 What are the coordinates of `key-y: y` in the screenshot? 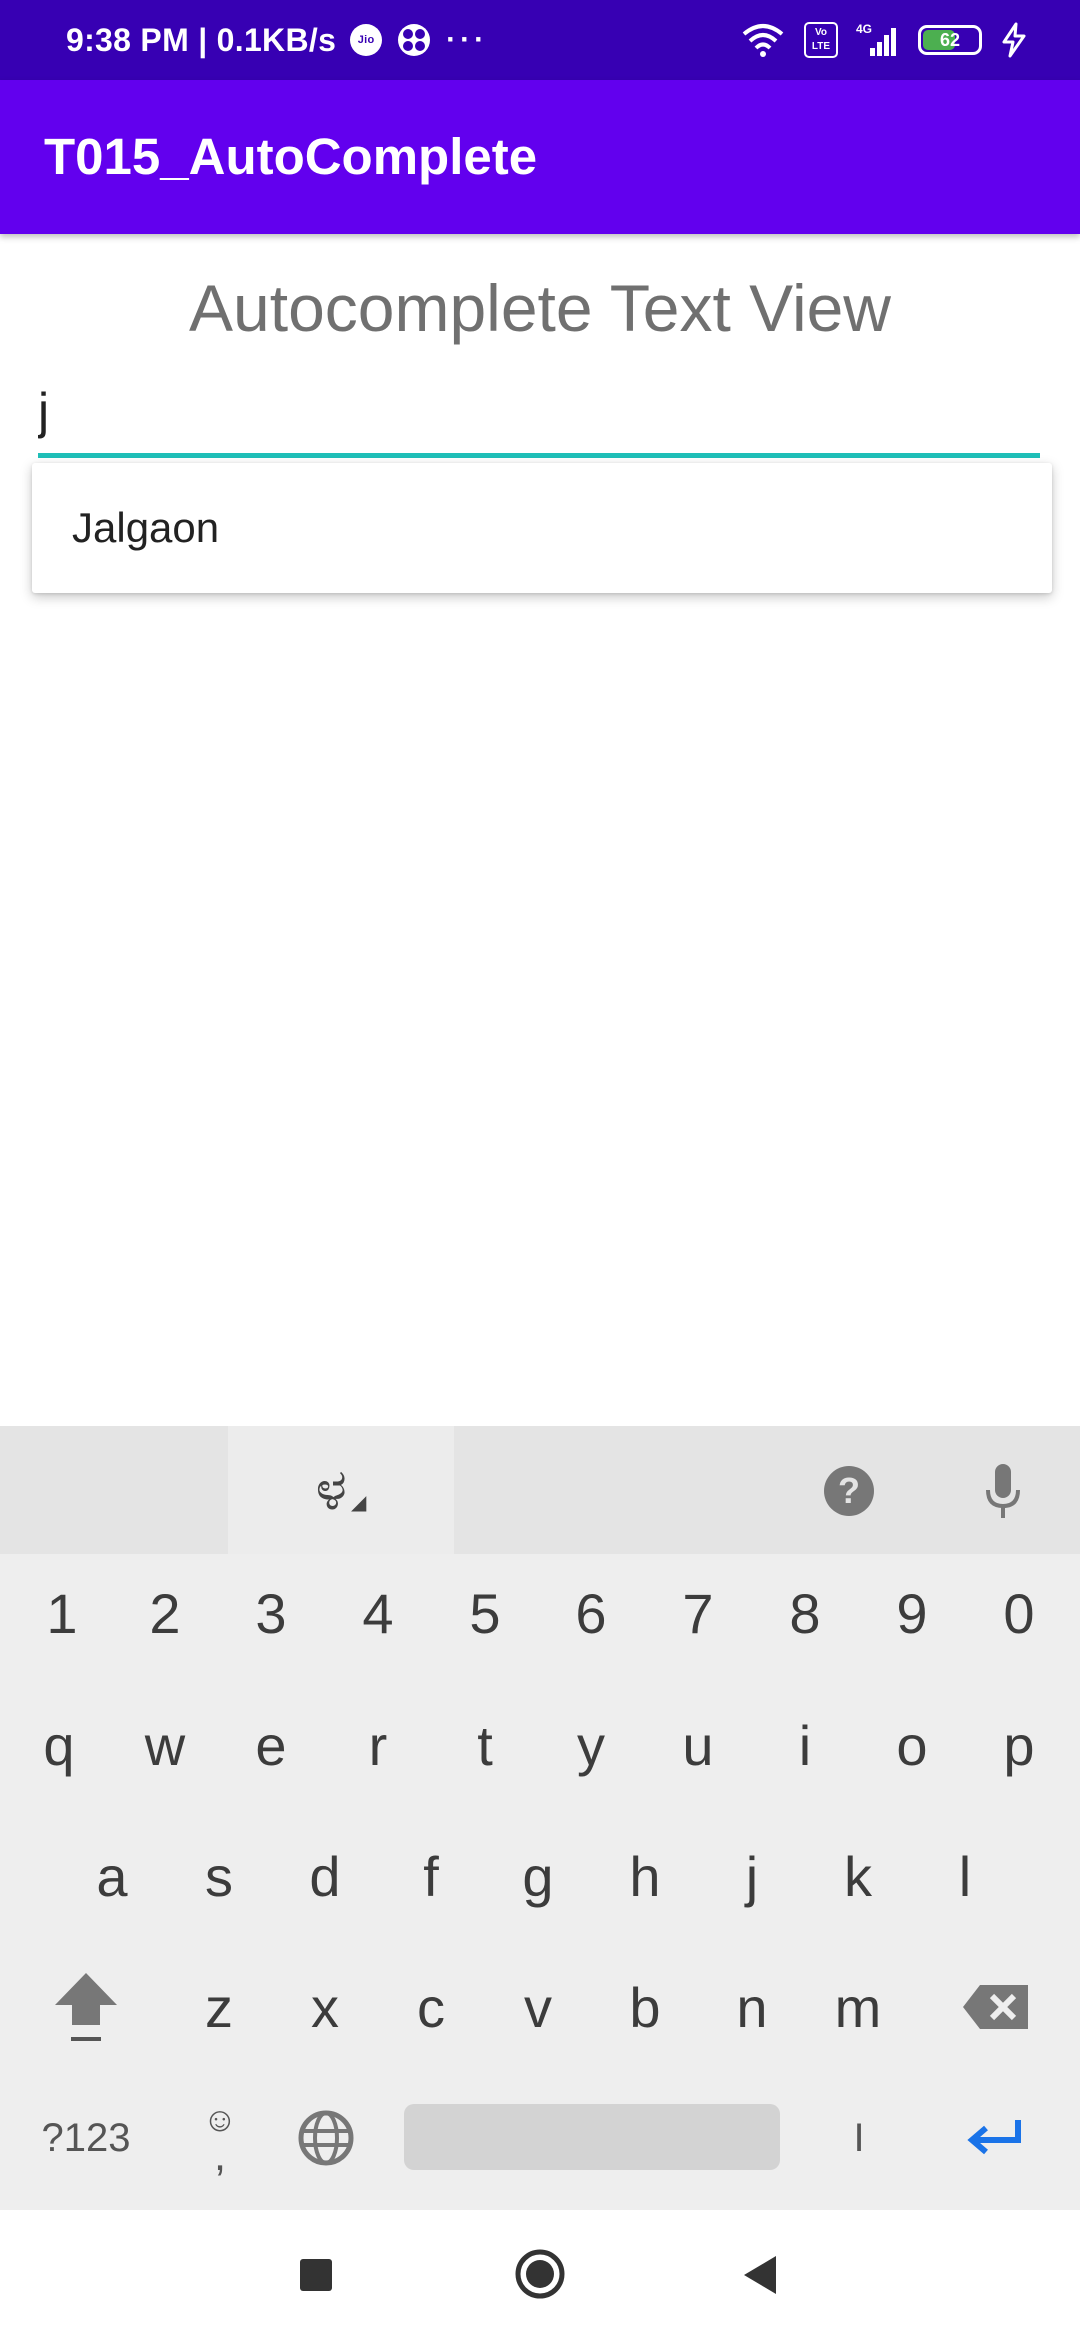 It's located at (591, 1745).